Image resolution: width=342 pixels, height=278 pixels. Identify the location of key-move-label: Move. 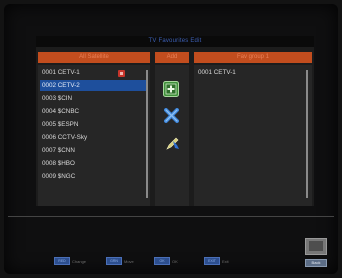
(129, 261).